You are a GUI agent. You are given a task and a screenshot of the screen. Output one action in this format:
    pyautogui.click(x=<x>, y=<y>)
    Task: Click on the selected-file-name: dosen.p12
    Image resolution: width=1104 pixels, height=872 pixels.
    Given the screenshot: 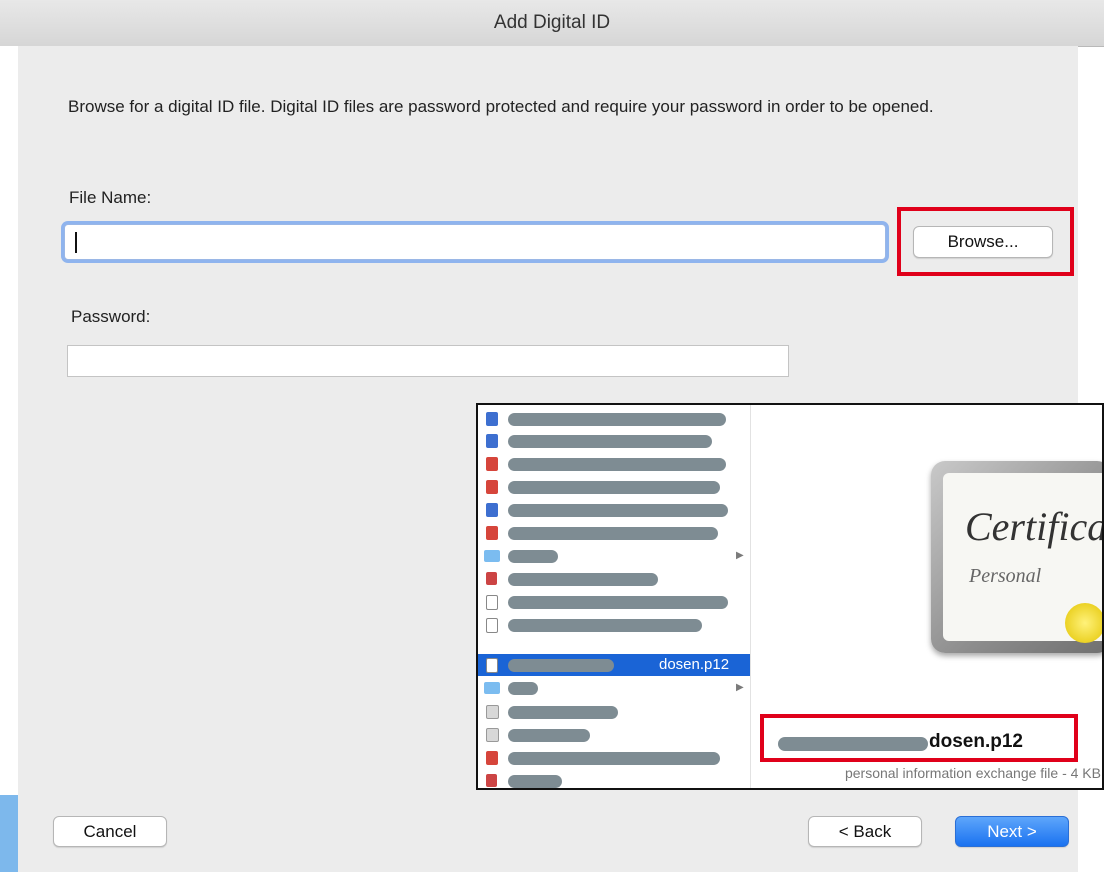 What is the action you would take?
    pyautogui.click(x=694, y=664)
    